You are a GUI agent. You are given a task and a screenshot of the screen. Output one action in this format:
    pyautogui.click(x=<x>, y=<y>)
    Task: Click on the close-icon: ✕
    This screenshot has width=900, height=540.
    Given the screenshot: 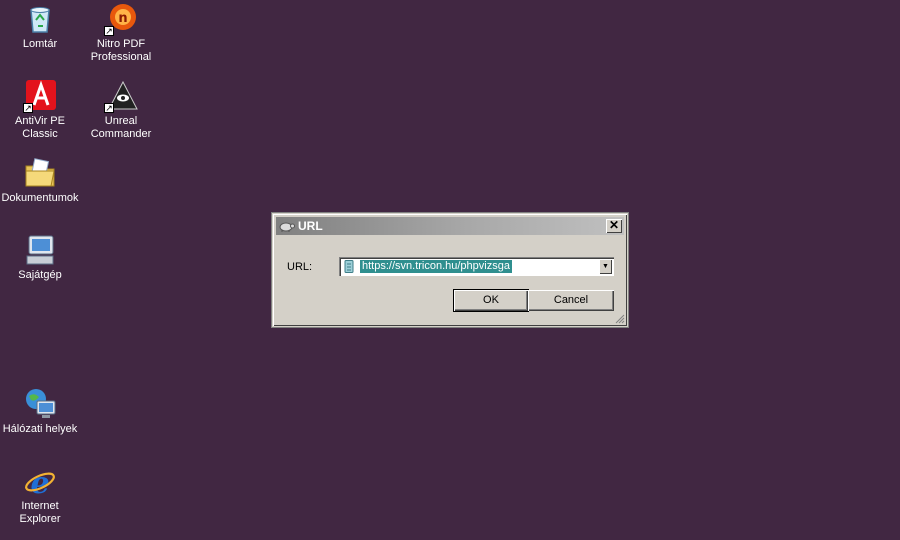 What is the action you would take?
    pyautogui.click(x=614, y=225)
    